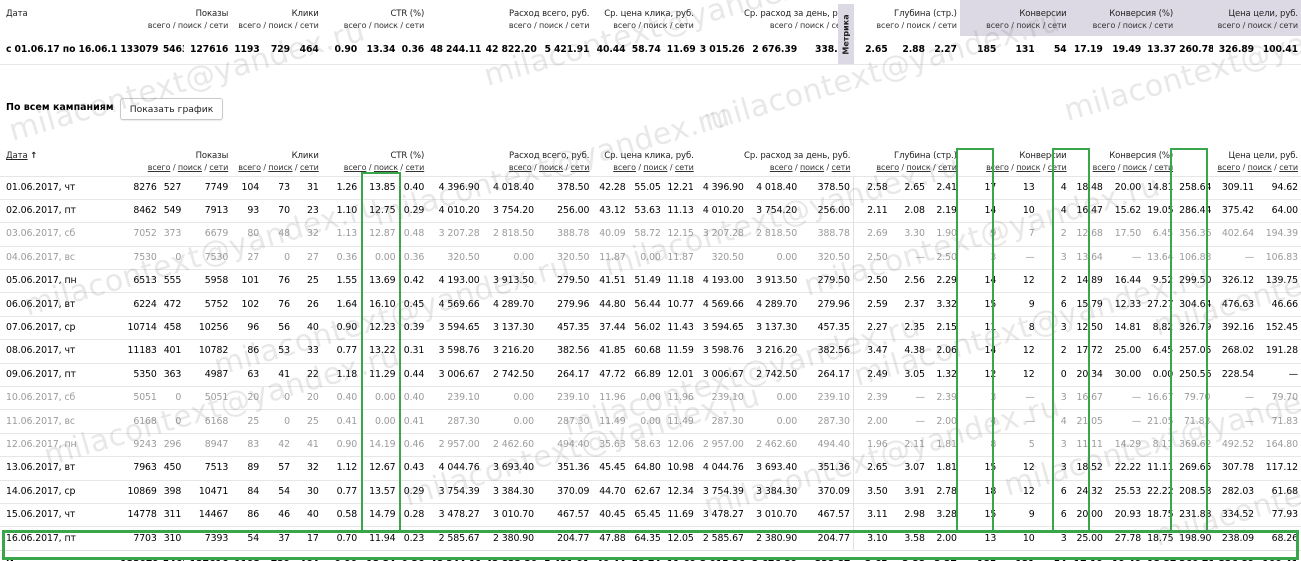 This screenshot has height=561, width=1301. What do you see at coordinates (1123, 161) in the screenshot?
I see `detail-header-conversion-rate: Конверсия (%) всего / поиск / сети` at bounding box center [1123, 161].